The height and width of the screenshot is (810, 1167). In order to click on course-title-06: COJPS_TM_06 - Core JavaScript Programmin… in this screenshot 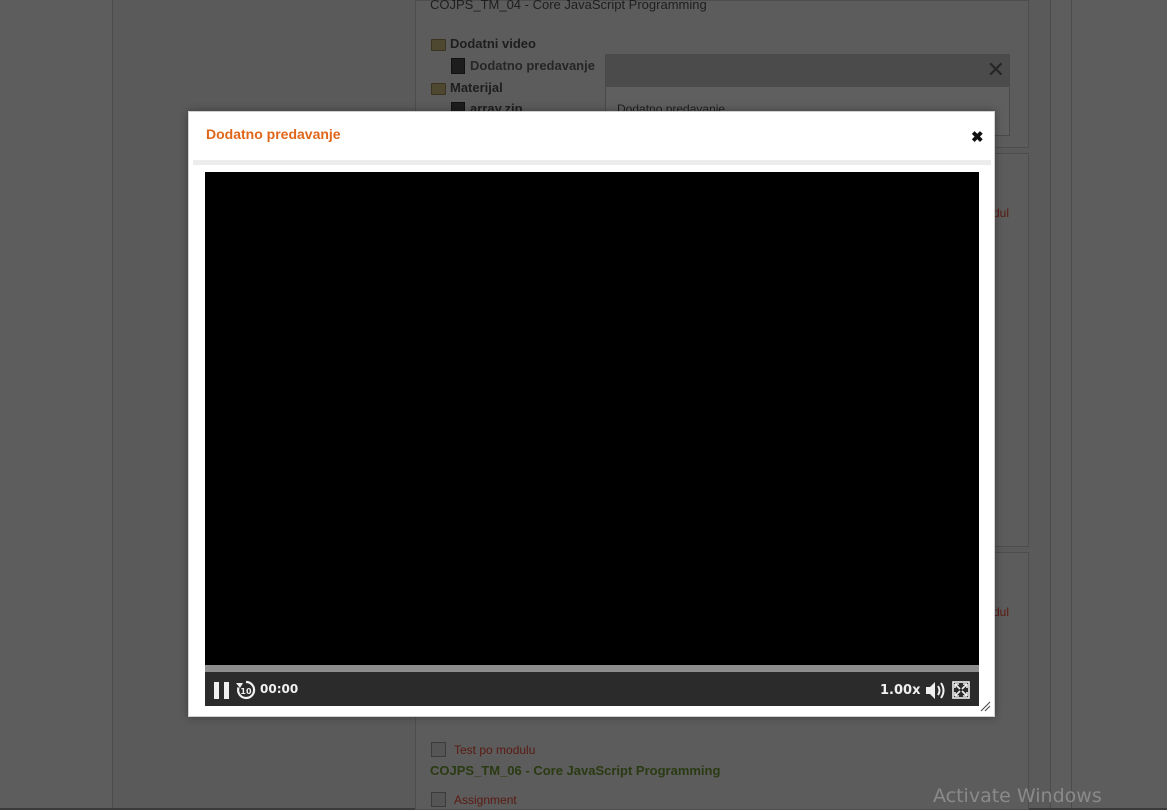, I will do `click(575, 770)`.